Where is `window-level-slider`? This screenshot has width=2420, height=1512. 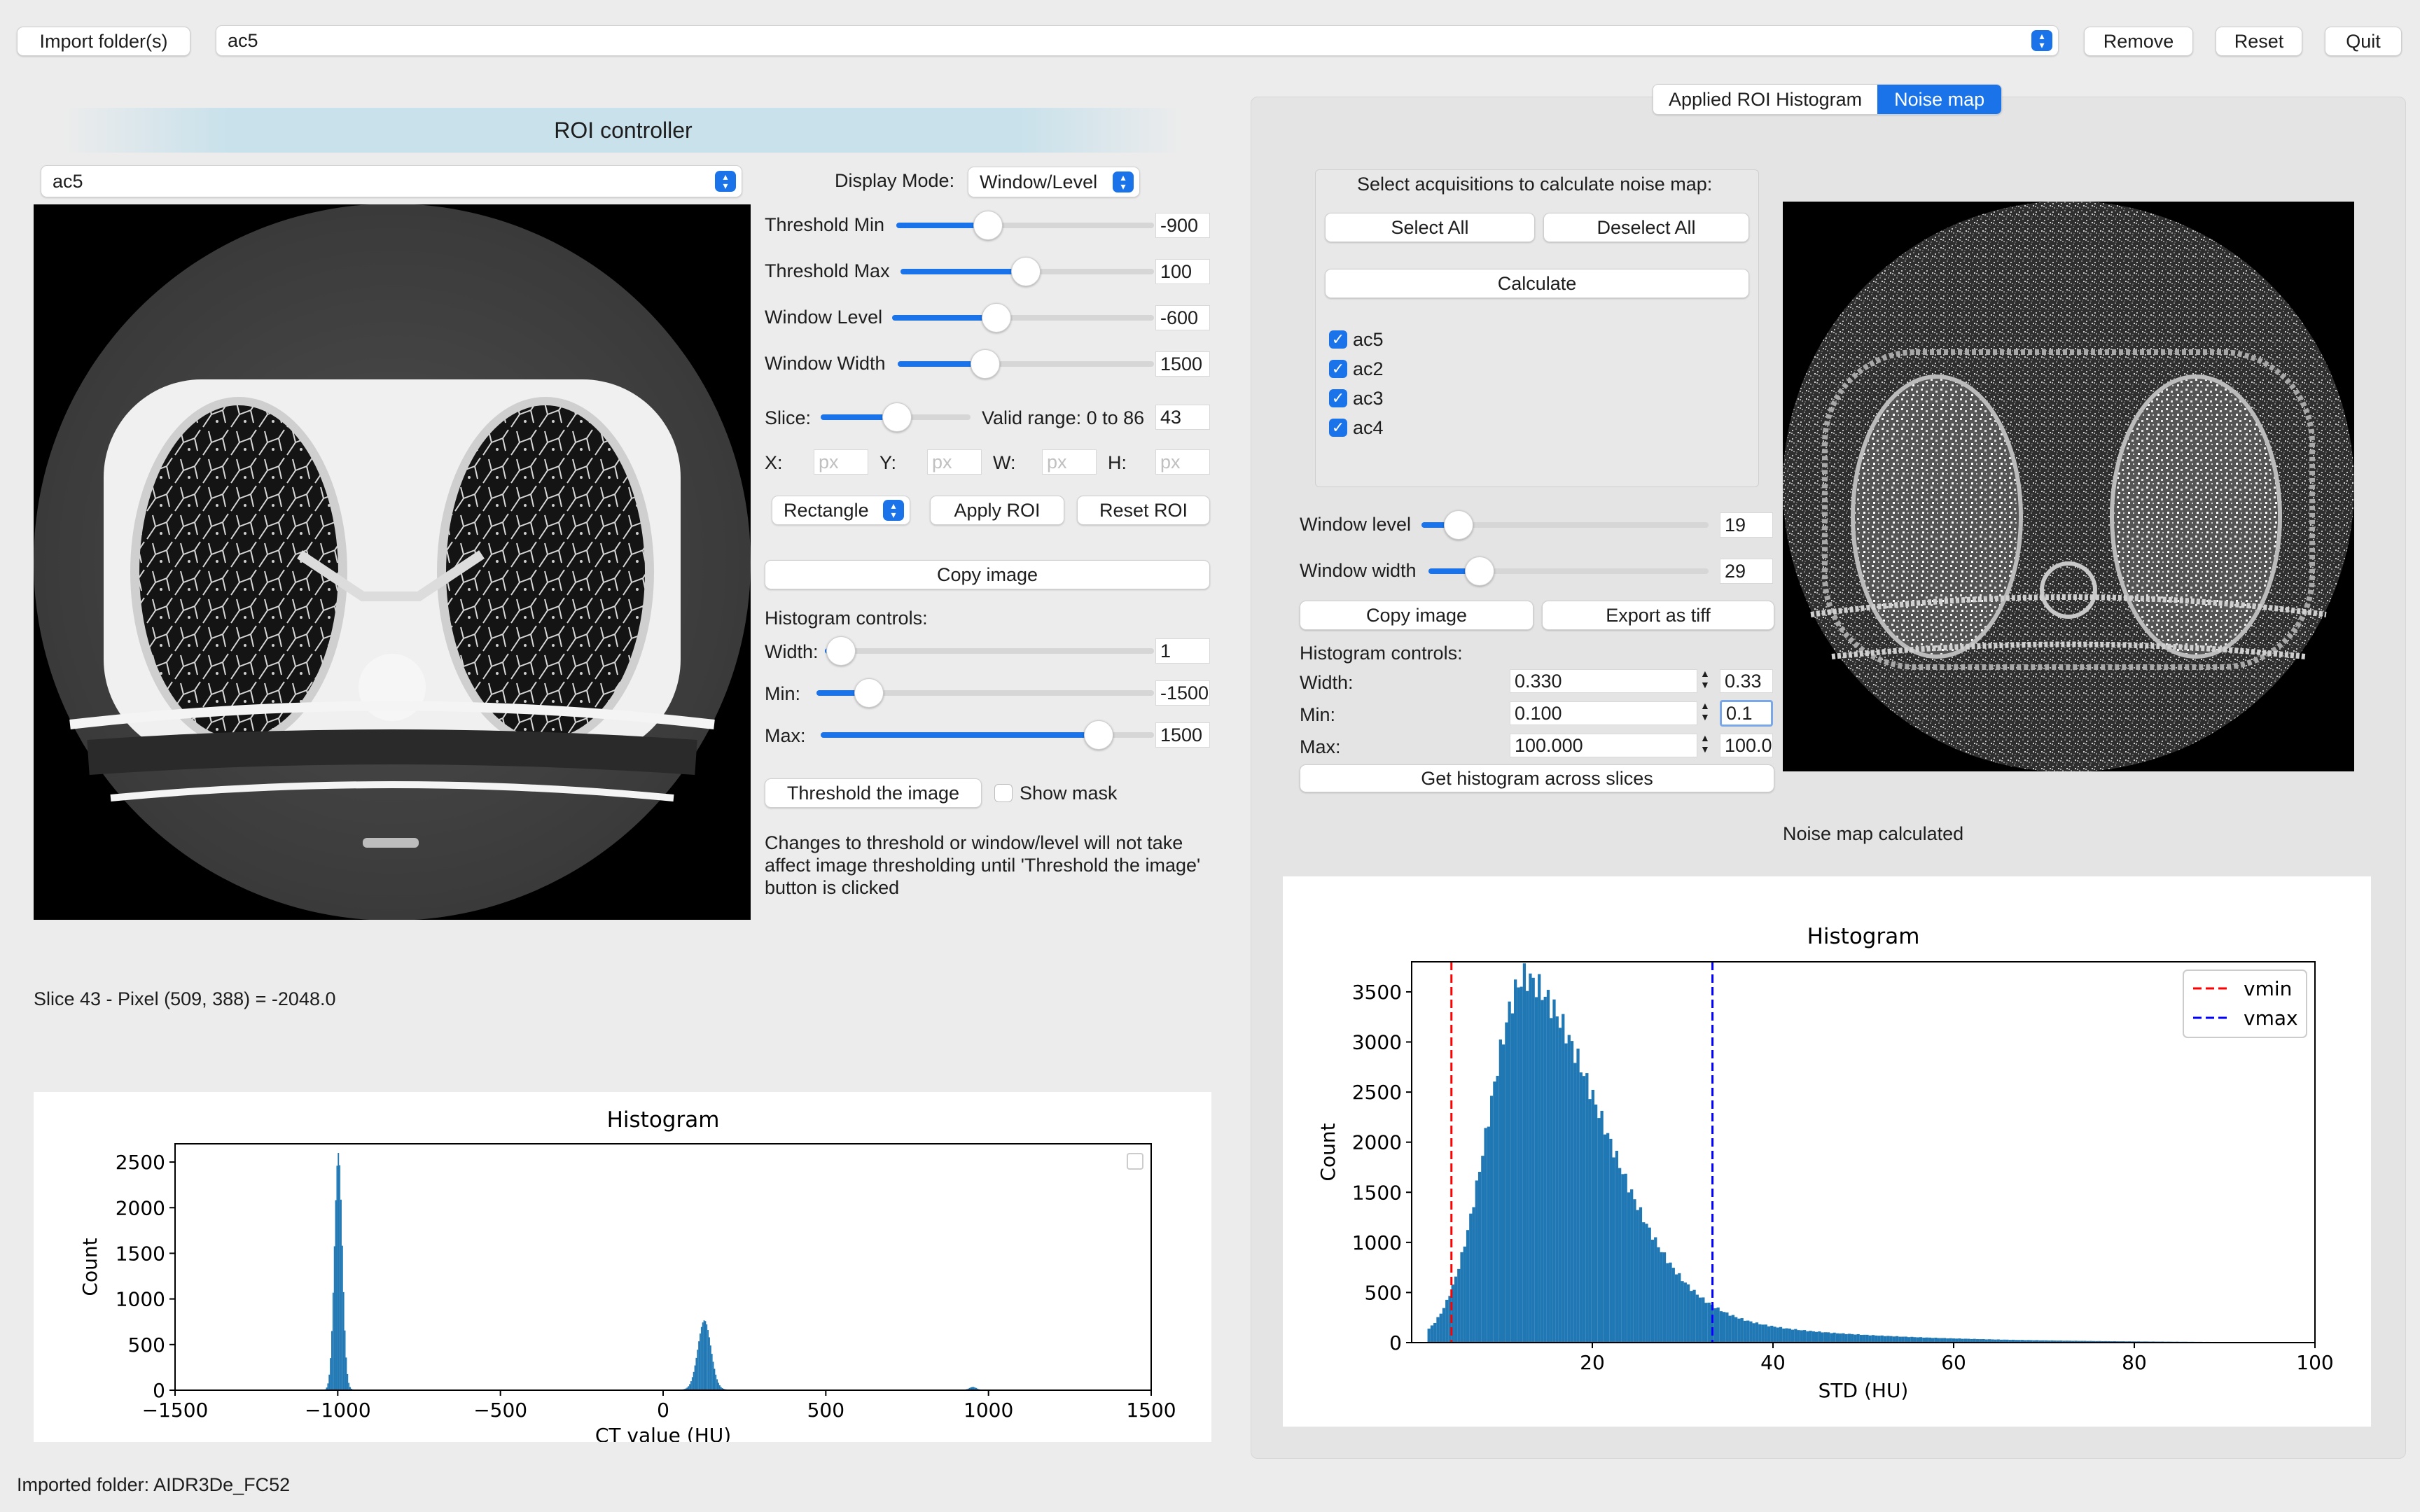 window-level-slider is located at coordinates (1023, 317).